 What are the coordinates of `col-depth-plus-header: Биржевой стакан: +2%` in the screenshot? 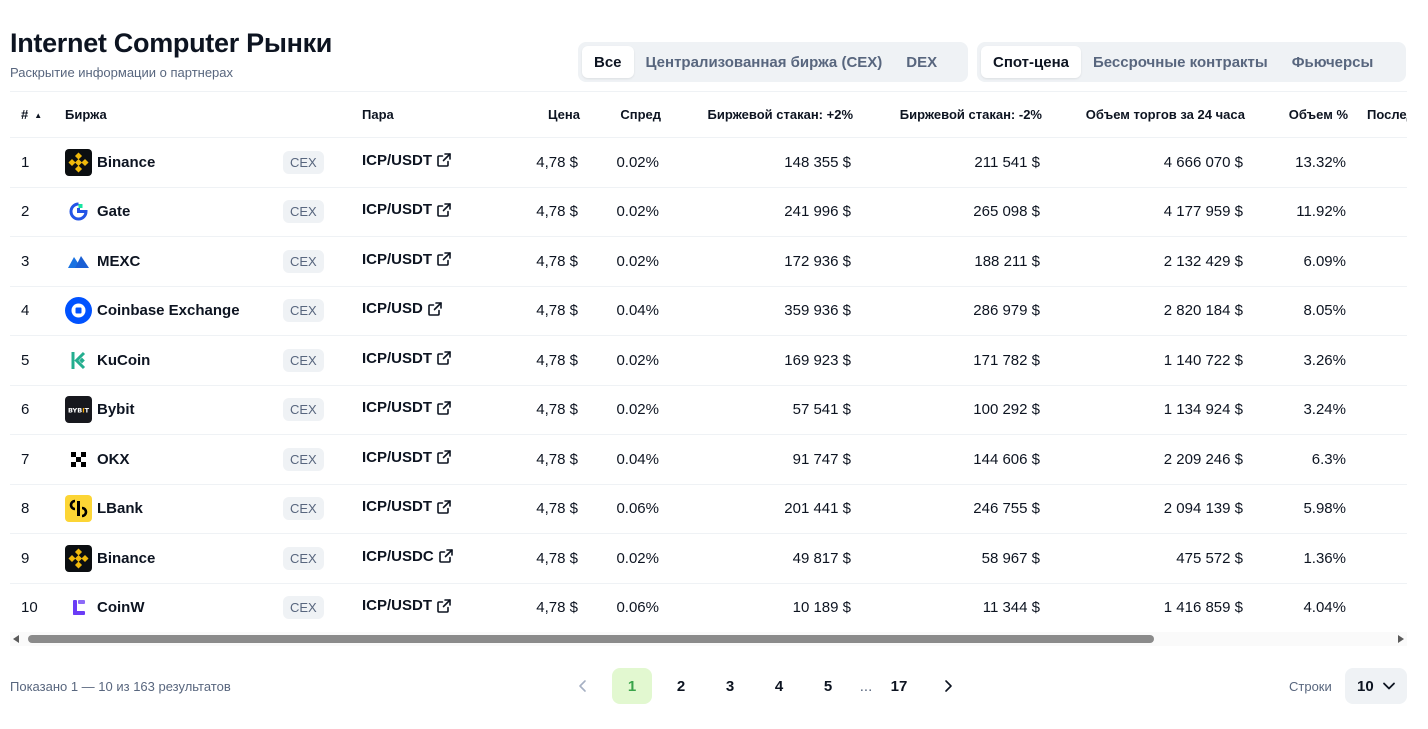 It's located at (765, 114).